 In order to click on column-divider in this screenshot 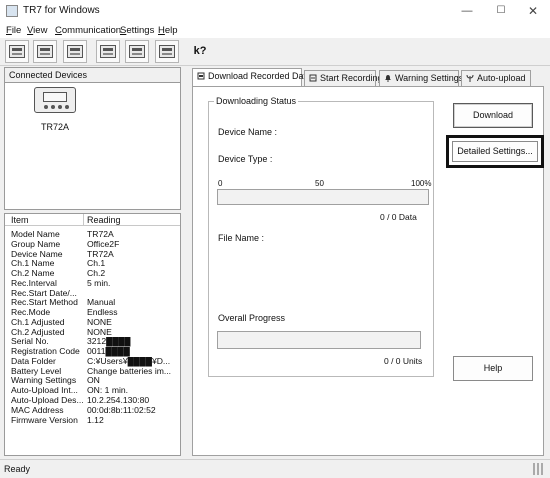, I will do `click(83, 220)`.